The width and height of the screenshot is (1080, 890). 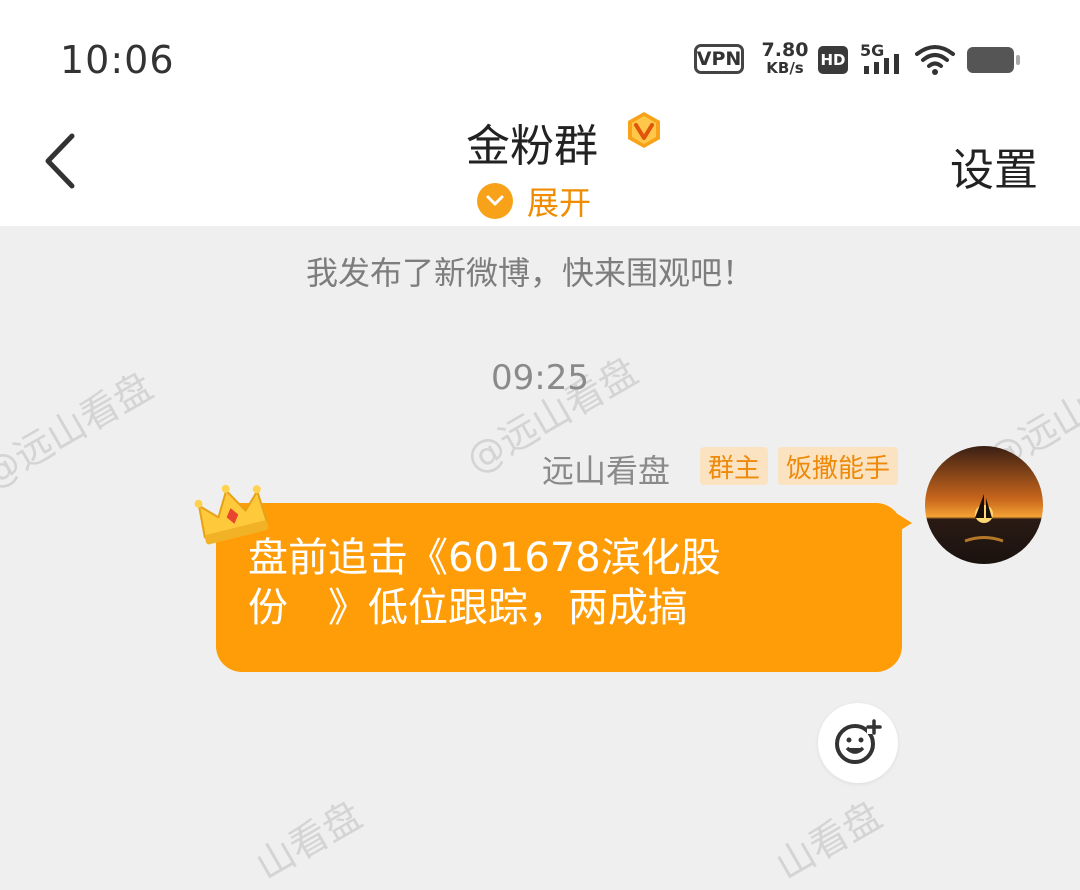 What do you see at coordinates (117, 60) in the screenshot?
I see `status-time: 10:06` at bounding box center [117, 60].